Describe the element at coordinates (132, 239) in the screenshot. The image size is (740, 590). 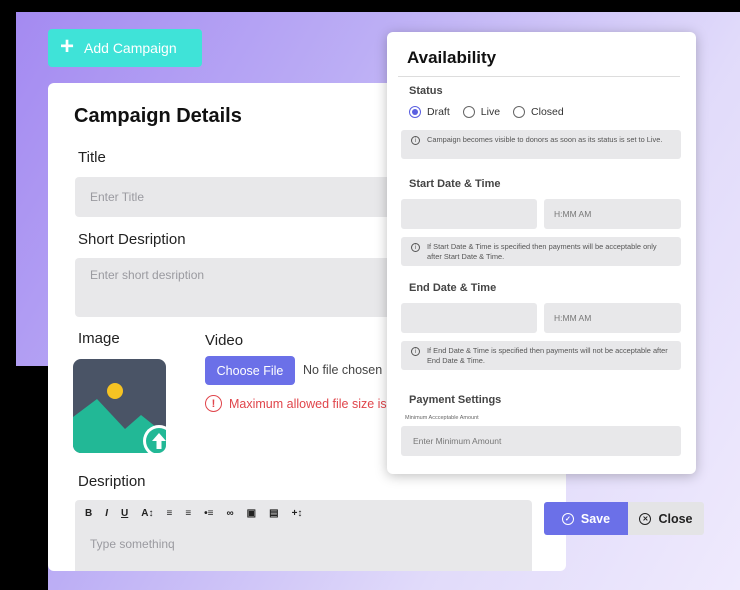
I see `short-description-label: Short Desription` at that location.